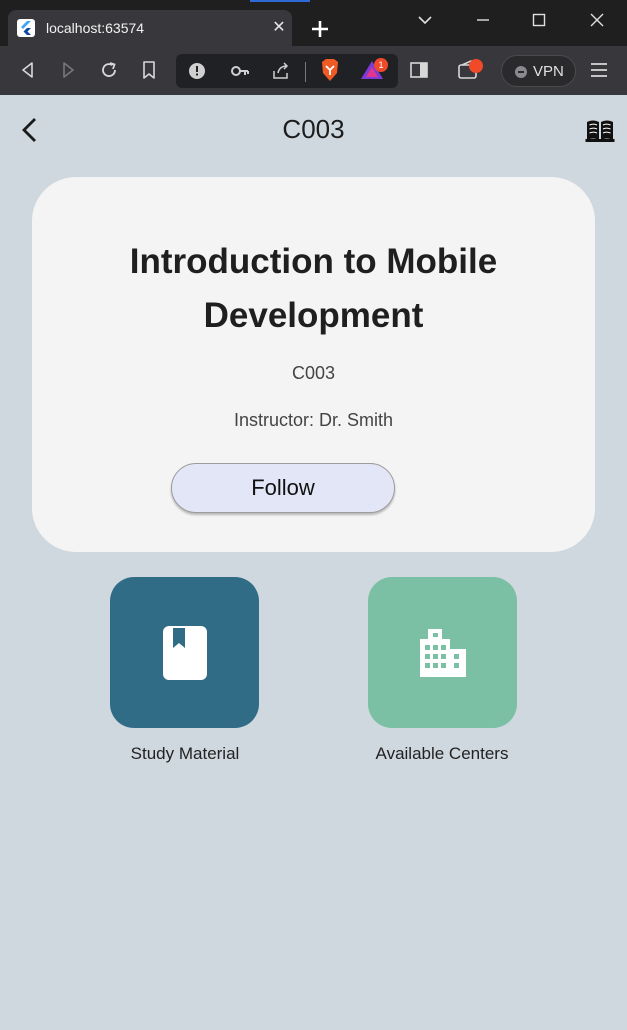 The image size is (627, 1030). Describe the element at coordinates (281, 71) in the screenshot. I see `share-icon` at that location.